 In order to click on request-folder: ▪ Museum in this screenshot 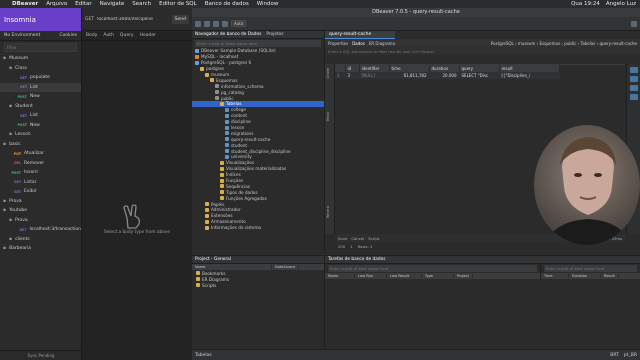, I will do `click(40, 59)`.